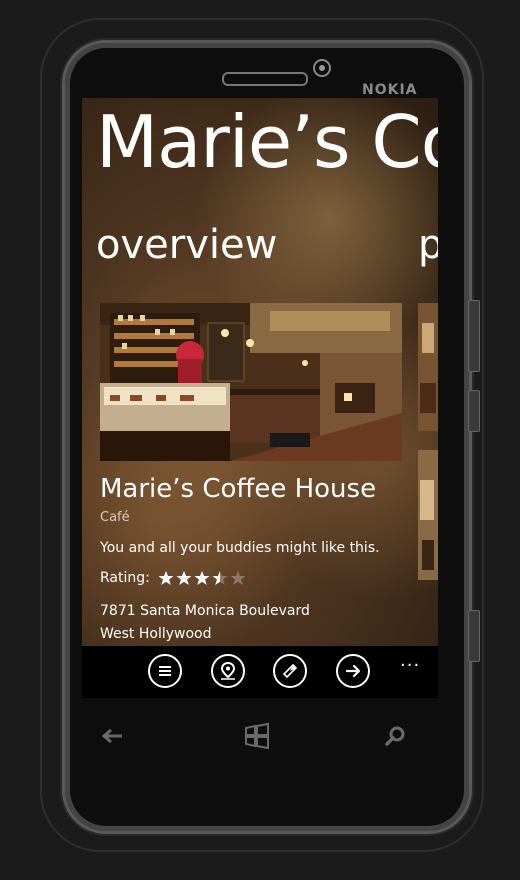 This screenshot has width=520, height=880. I want to click on map-button, so click(228, 671).